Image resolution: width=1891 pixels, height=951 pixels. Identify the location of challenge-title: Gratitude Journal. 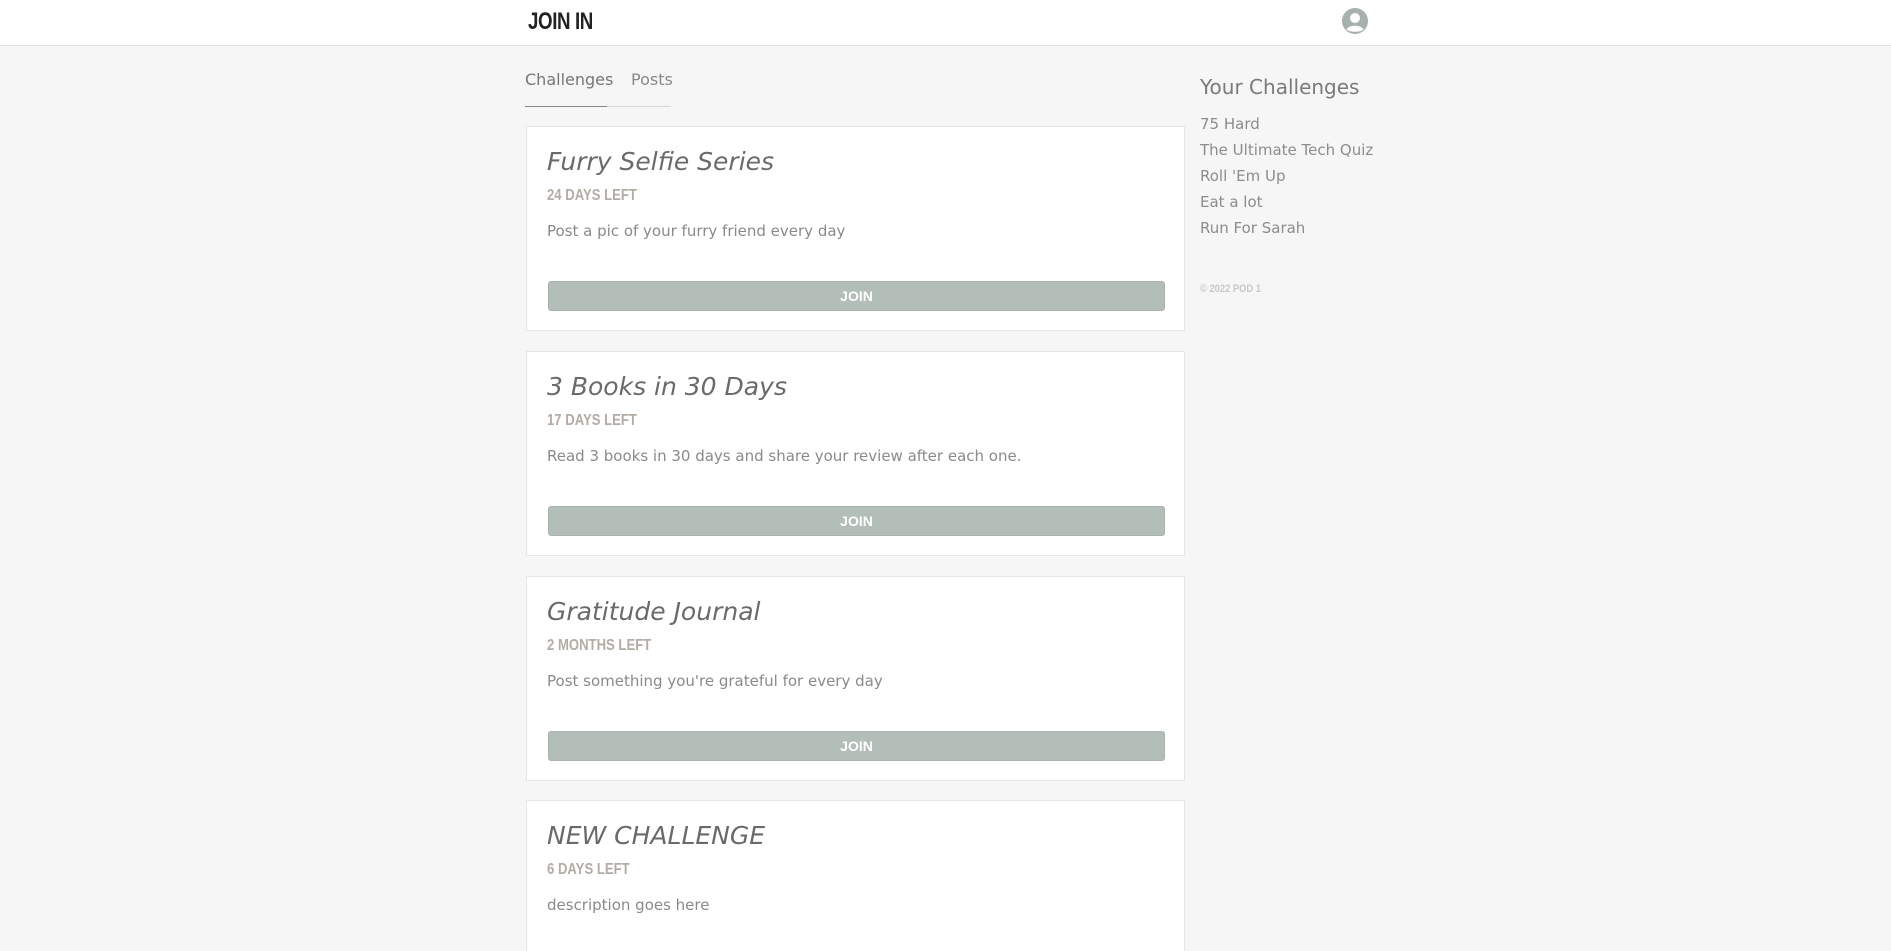
(654, 611).